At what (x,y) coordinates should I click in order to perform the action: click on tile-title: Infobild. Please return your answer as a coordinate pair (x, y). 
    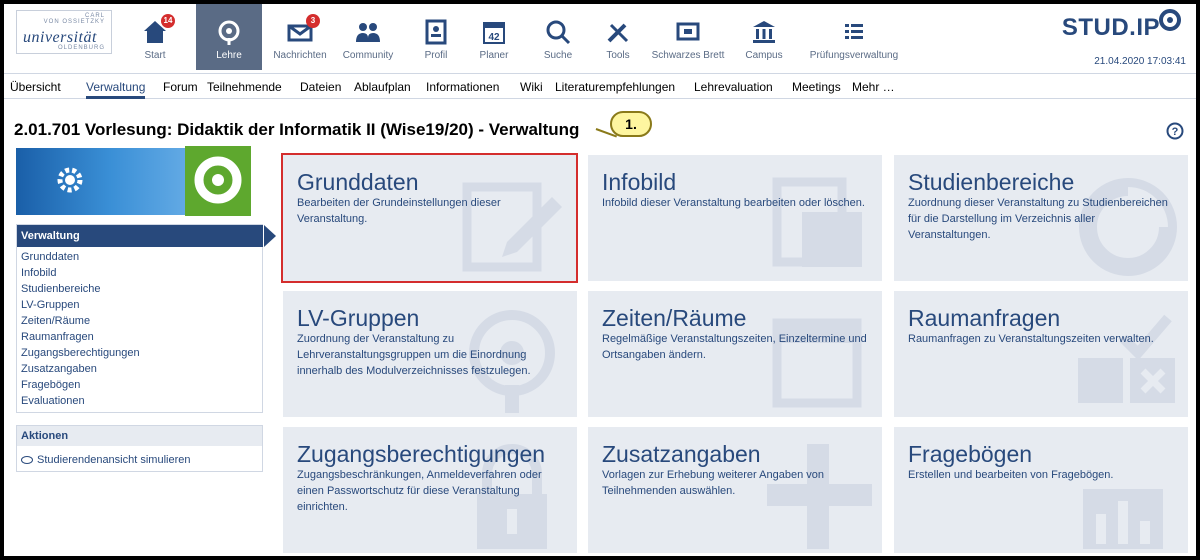
    Looking at the image, I should click on (639, 182).